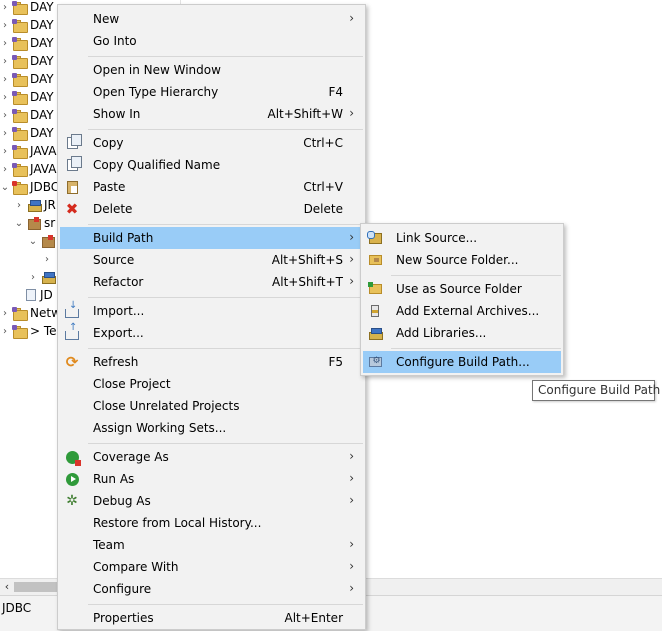 The width and height of the screenshot is (662, 631). Describe the element at coordinates (7, 587) in the screenshot. I see `scroll-left-icon: ‹` at that location.